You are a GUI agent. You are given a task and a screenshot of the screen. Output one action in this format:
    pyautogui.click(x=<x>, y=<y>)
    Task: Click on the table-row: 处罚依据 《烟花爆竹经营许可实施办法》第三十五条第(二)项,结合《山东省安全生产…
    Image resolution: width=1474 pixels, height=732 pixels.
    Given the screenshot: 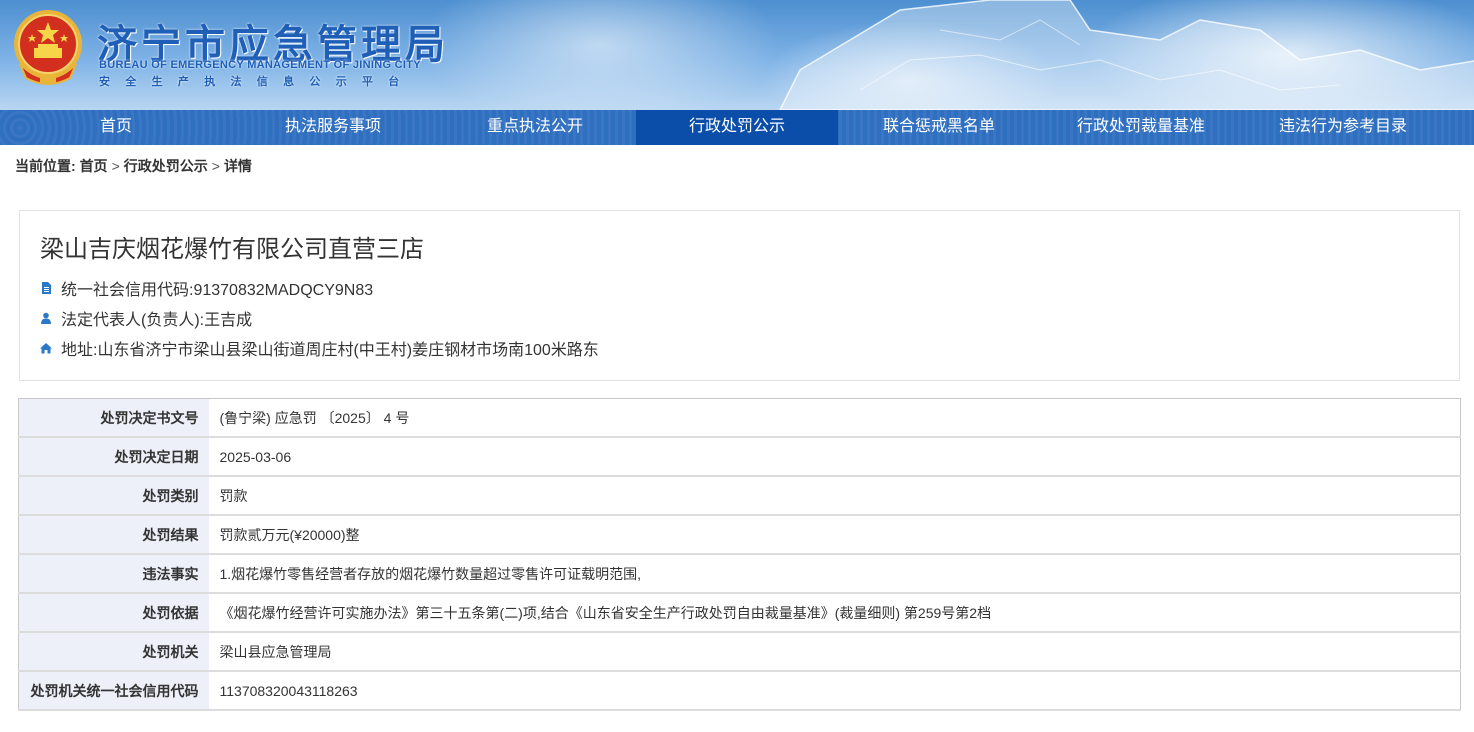 What is the action you would take?
    pyautogui.click(x=739, y=612)
    